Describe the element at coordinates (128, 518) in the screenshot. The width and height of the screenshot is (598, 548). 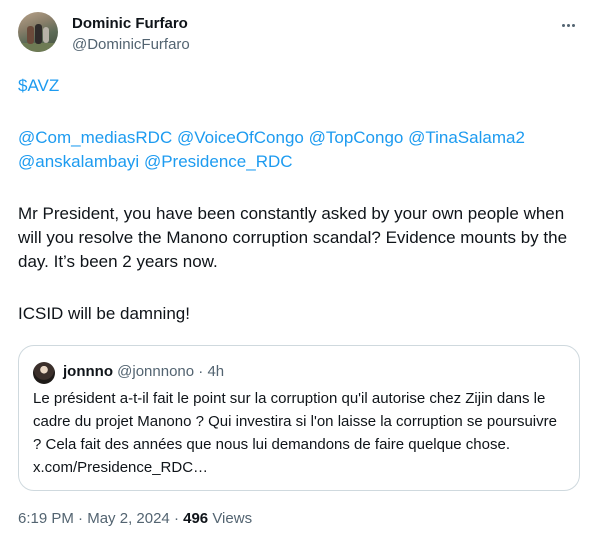
I see `tweet-date: May 2, 2024` at that location.